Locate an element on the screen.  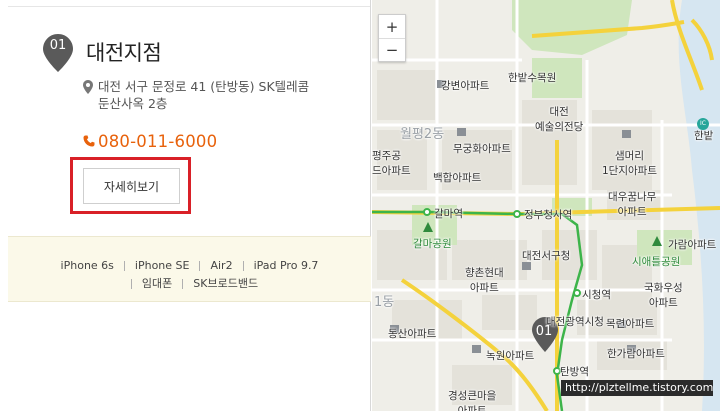
map-label: 탄방역 is located at coordinates (574, 372).